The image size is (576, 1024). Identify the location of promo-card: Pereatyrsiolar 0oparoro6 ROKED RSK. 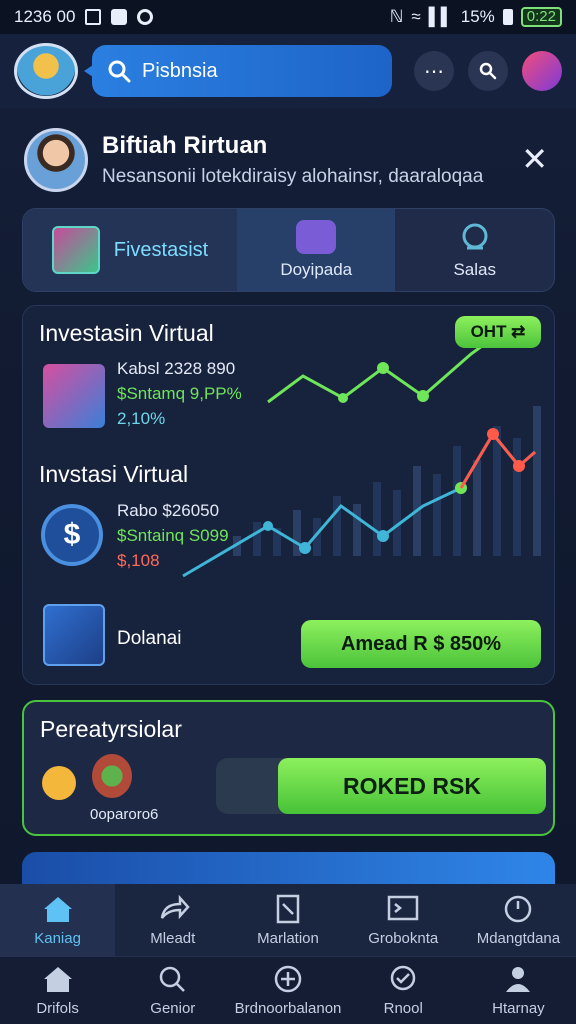
(288, 768).